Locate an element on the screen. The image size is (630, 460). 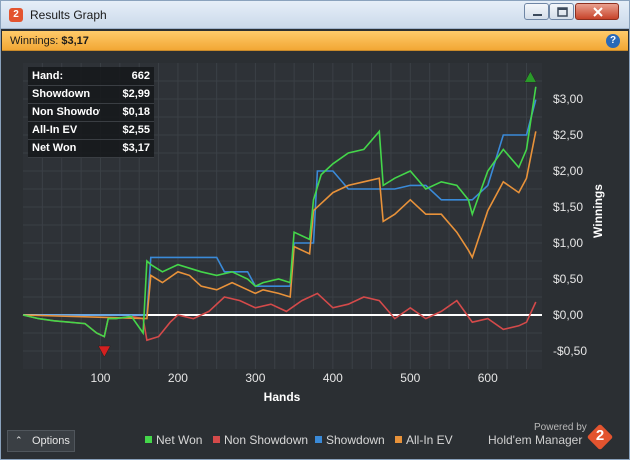
options-button: ⌃ Options is located at coordinates (41, 441).